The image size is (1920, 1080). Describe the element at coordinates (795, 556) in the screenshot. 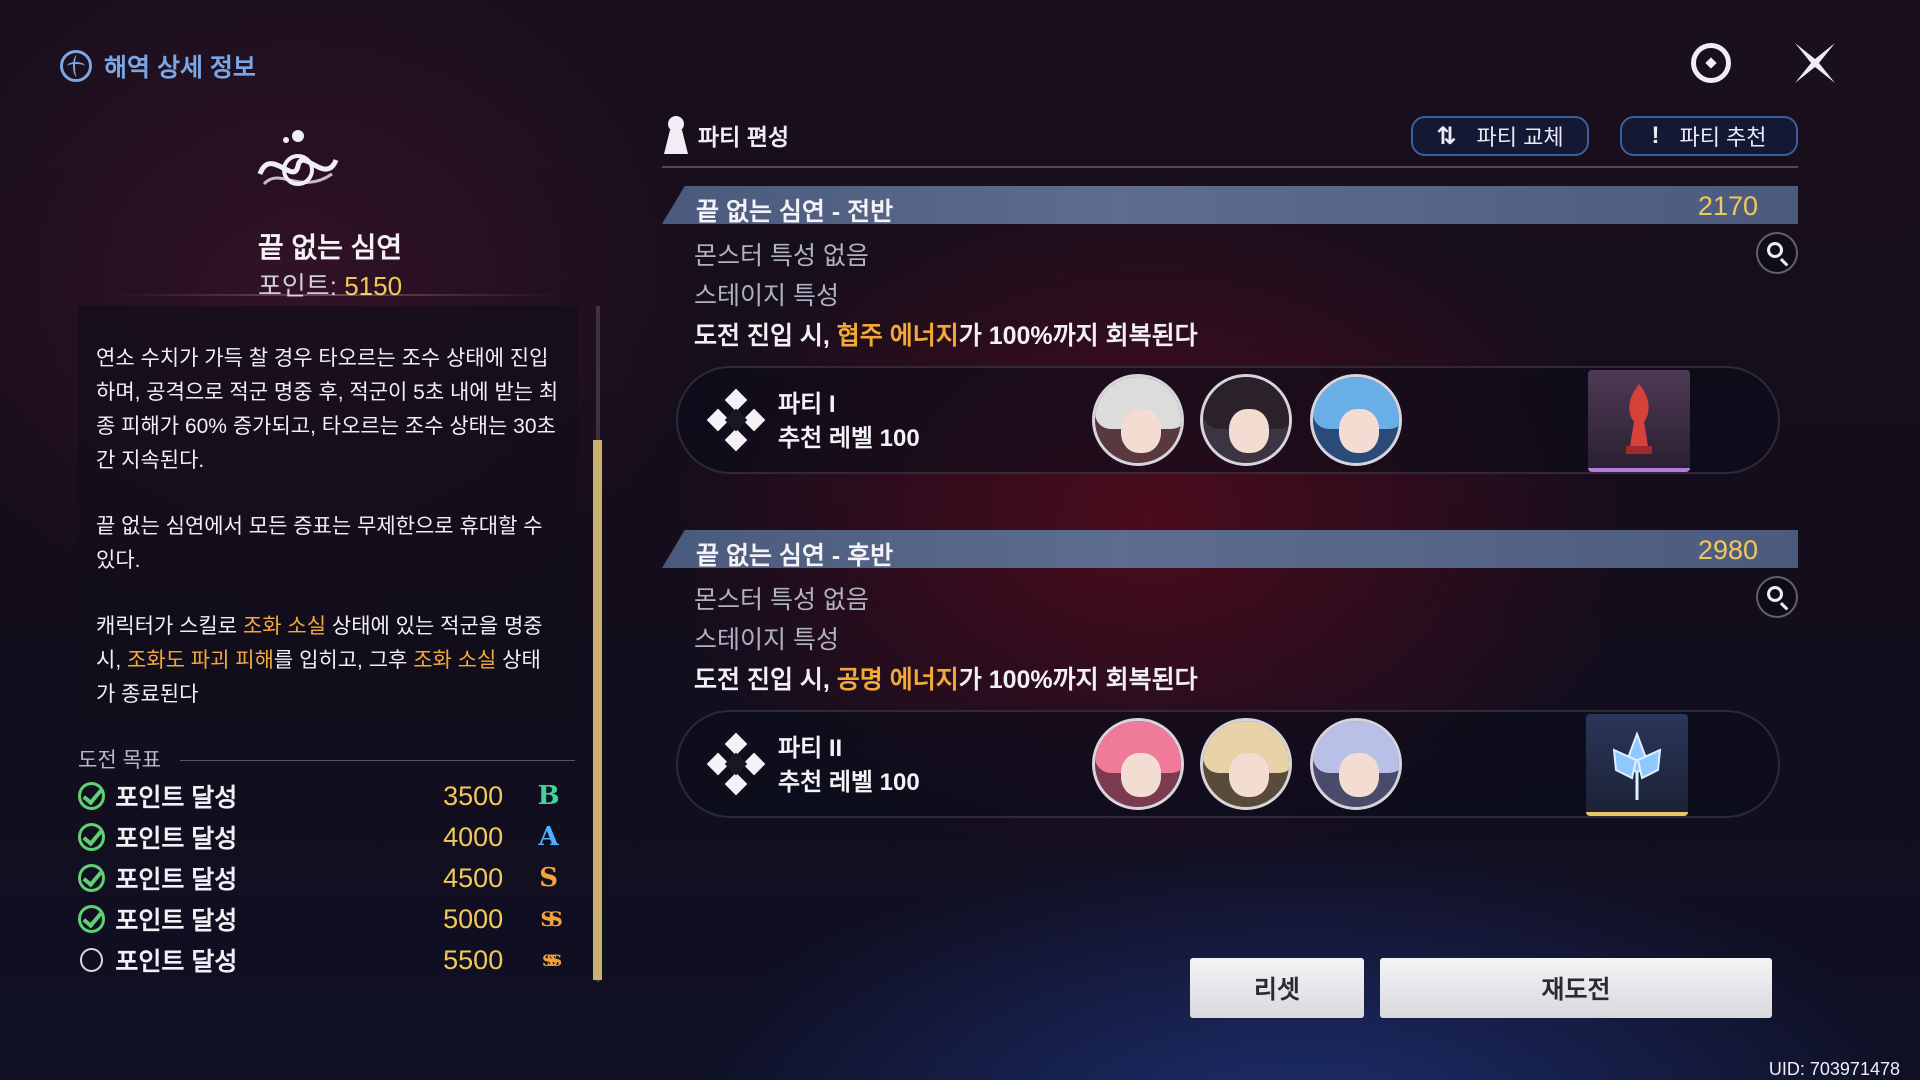

I see `stage-title: 끝 없는 심연 - 후반` at that location.